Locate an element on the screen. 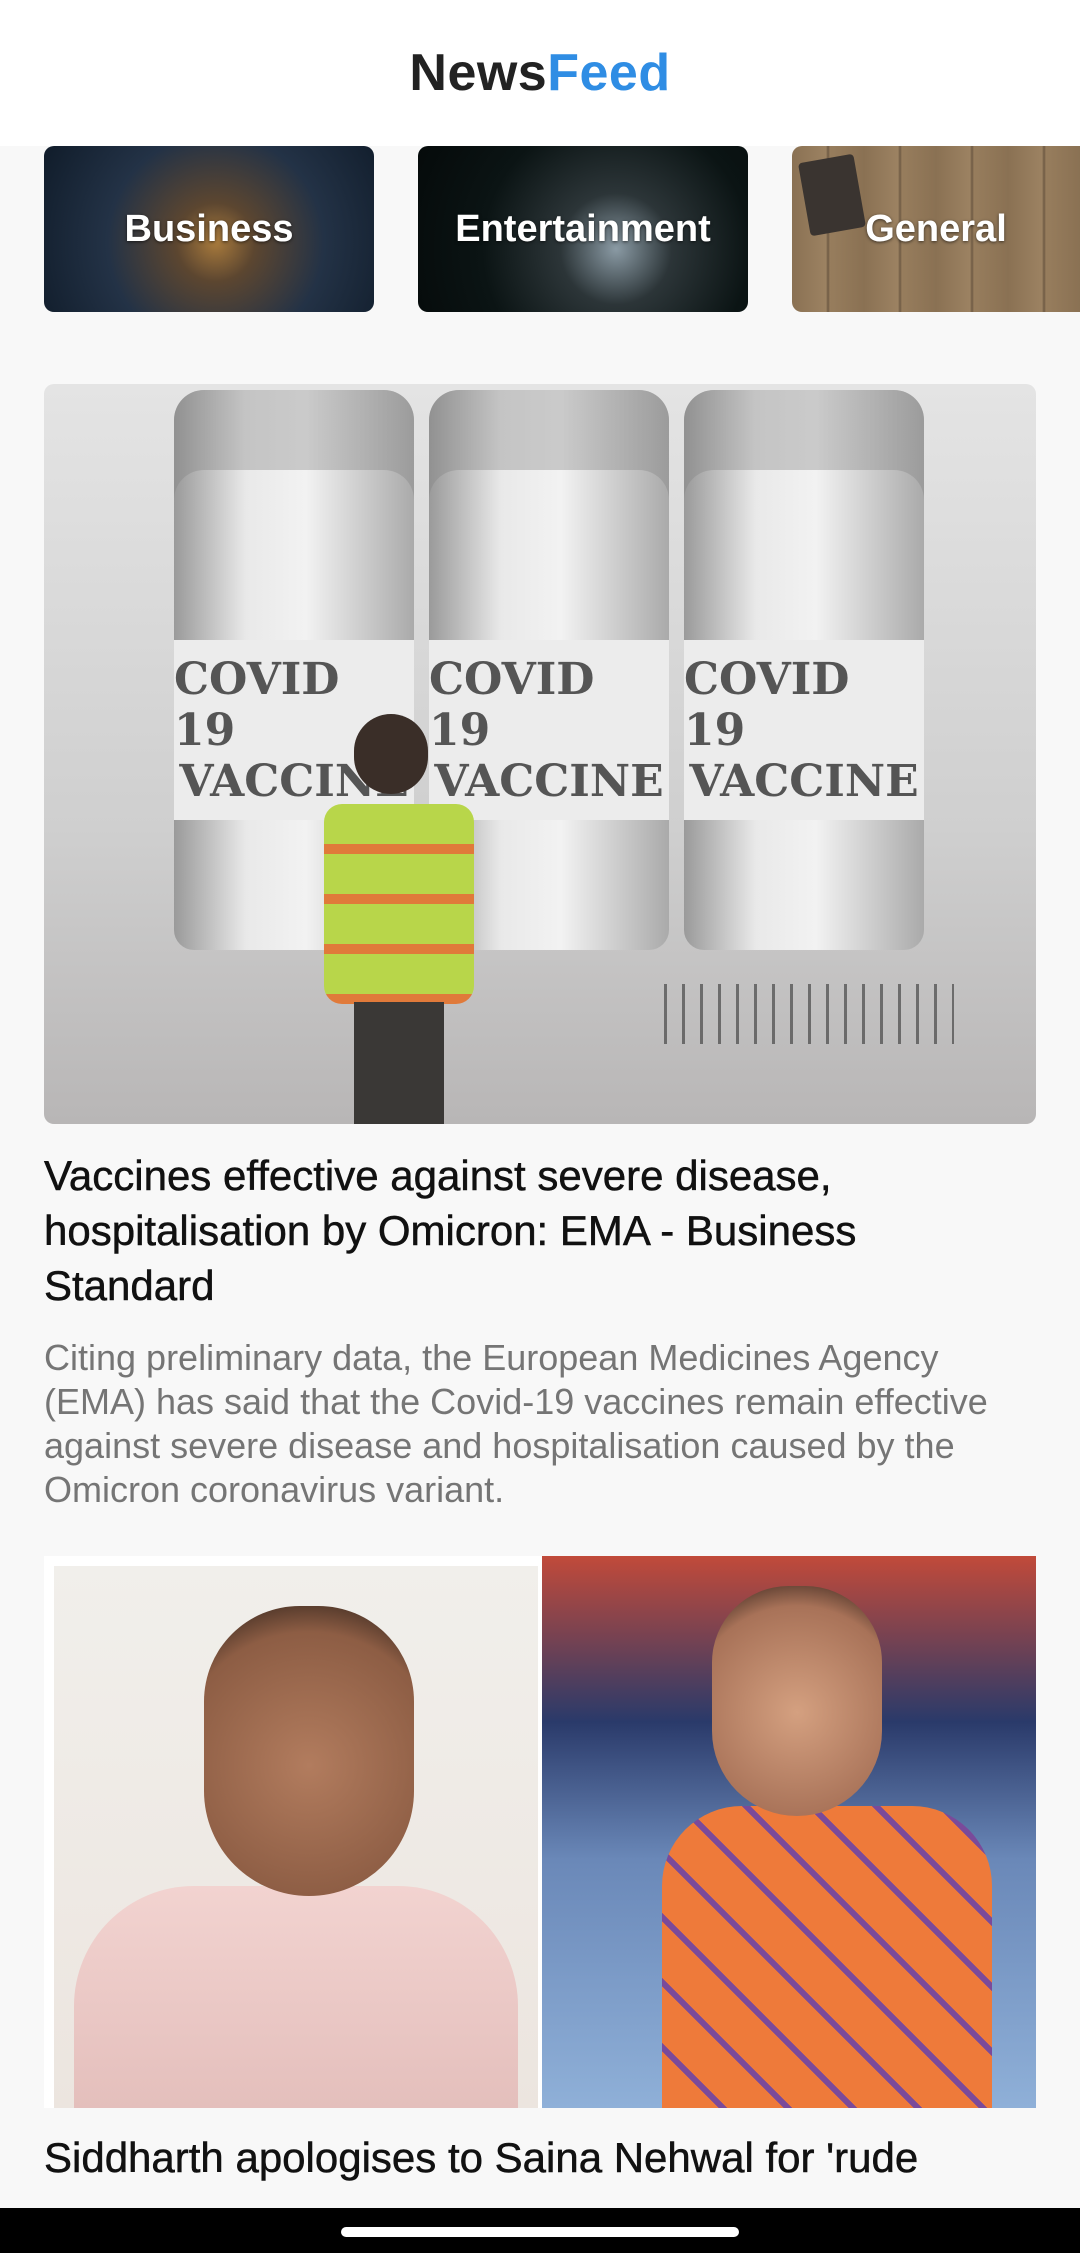 The height and width of the screenshot is (2253, 1080). category-label-entertainment: Entertainment is located at coordinates (583, 228).